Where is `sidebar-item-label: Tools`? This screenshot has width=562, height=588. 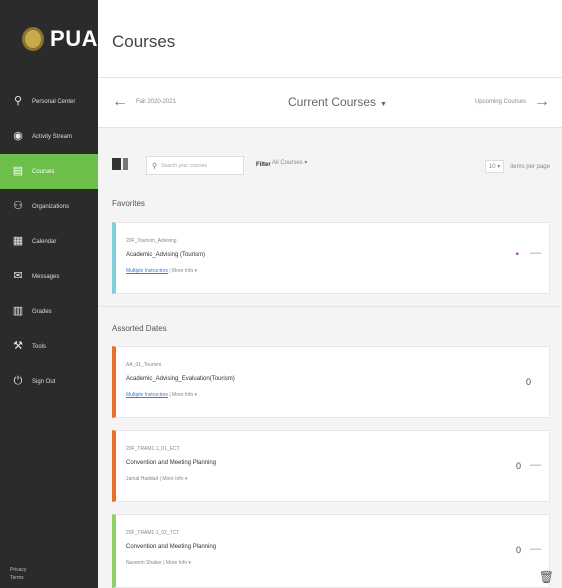
sidebar-item-label: Tools is located at coordinates (39, 346).